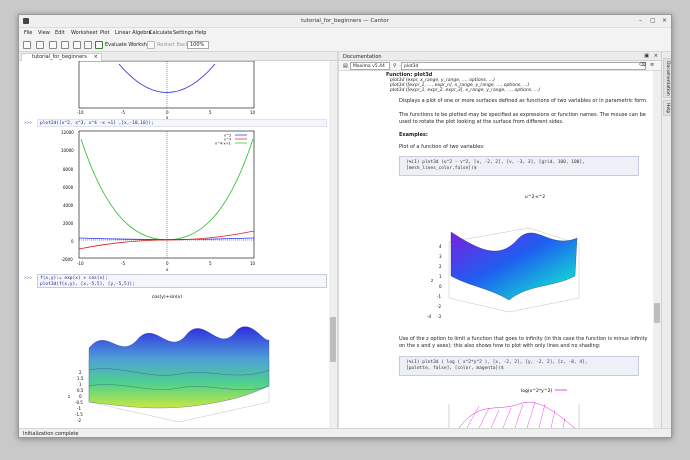 The height and width of the screenshot is (460, 690). I want to click on save-icon, so click(77, 45).